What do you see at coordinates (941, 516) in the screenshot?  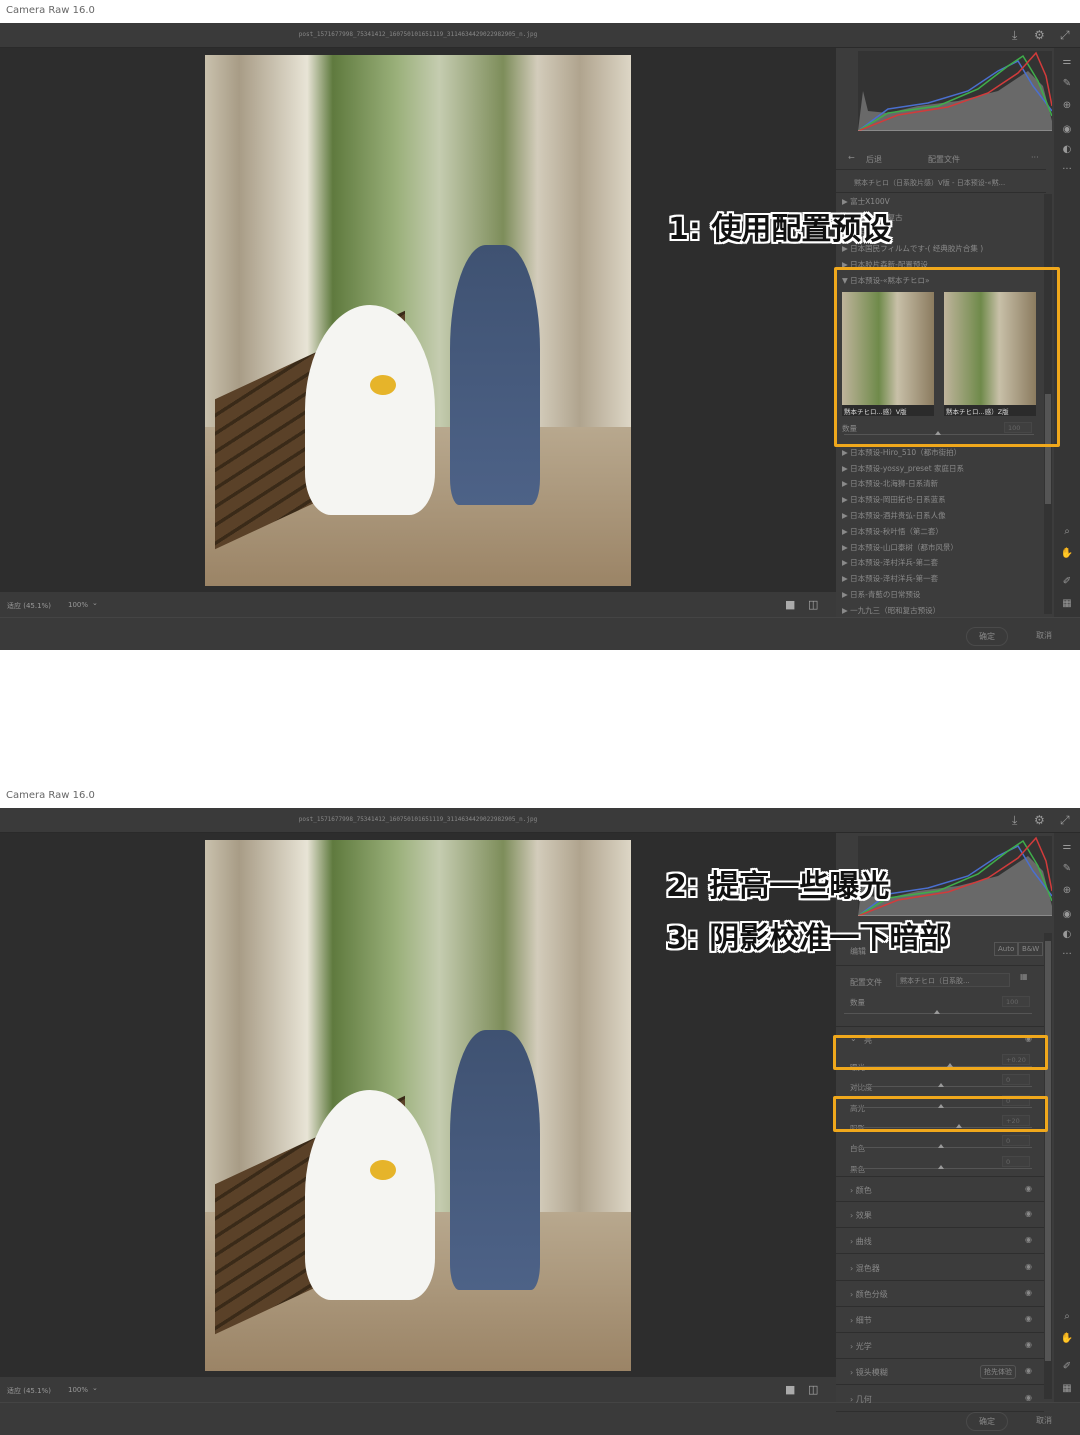 I see `profile-group-item: ▶ 日本预设-酒井贵弘-日系人像` at bounding box center [941, 516].